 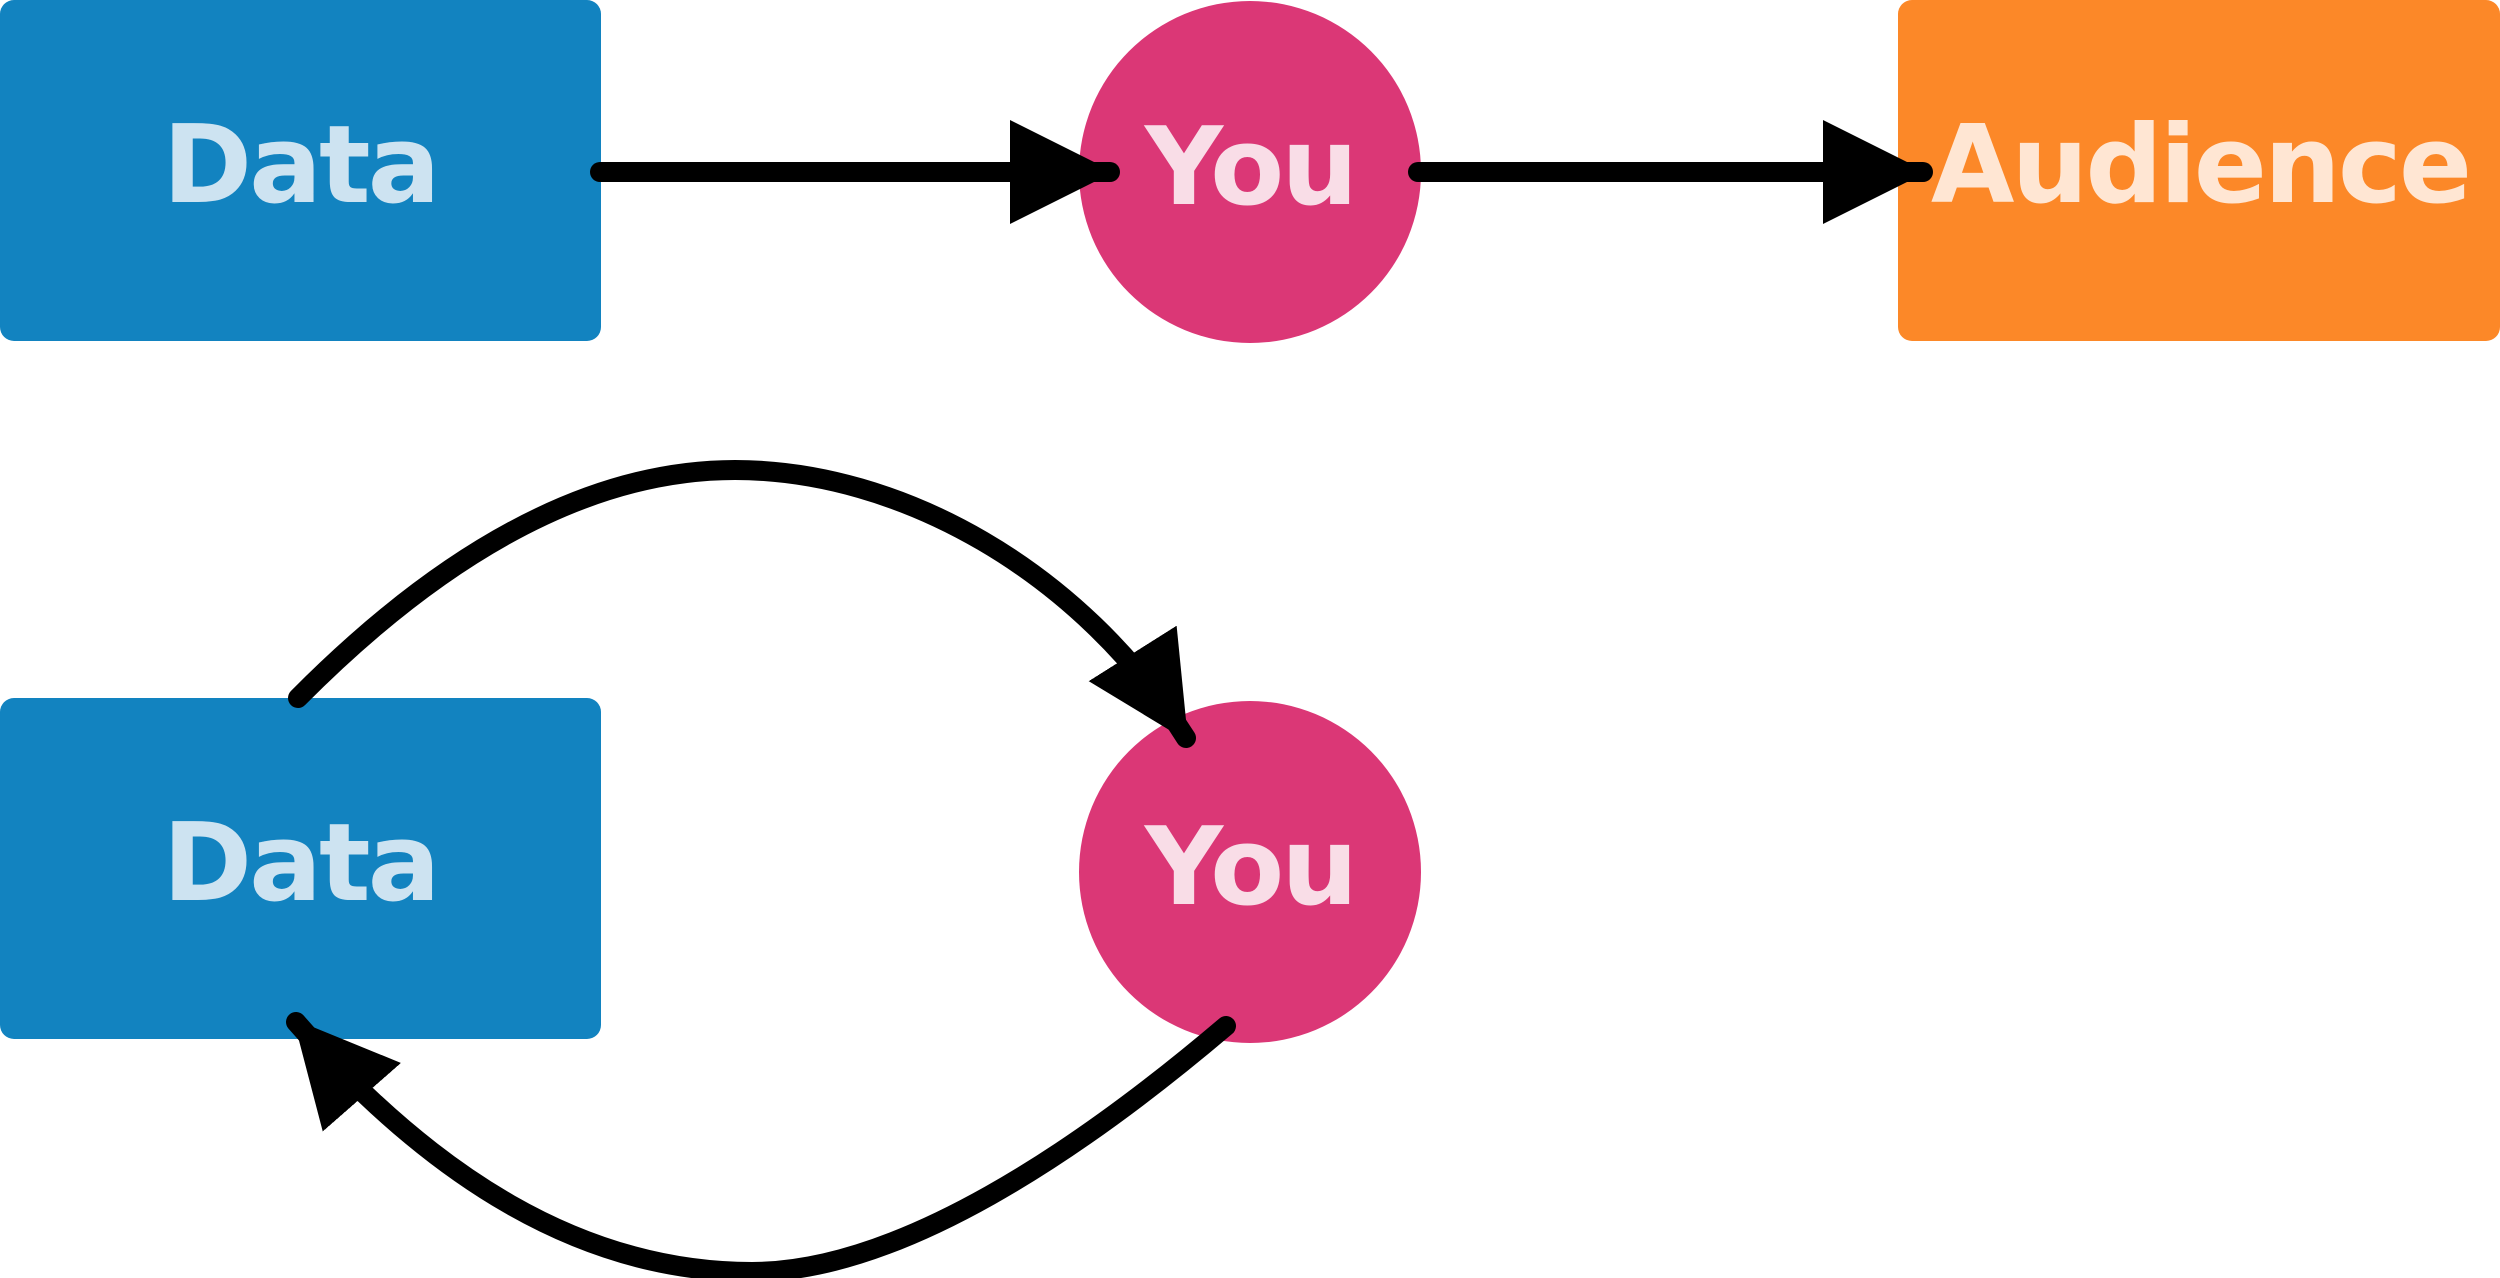 I want to click on bottom-data-label: Data, so click(x=299, y=863).